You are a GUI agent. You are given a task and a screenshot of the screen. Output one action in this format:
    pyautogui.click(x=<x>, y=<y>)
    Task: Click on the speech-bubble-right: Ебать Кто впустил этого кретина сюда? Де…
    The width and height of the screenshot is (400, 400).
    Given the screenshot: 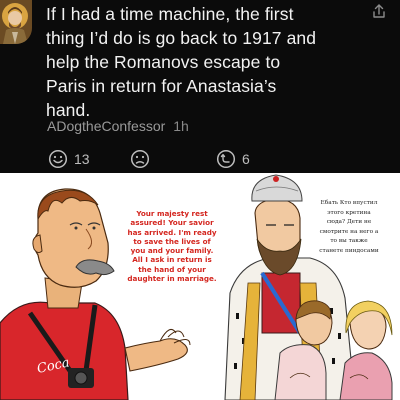 What is the action you would take?
    pyautogui.click(x=349, y=228)
    